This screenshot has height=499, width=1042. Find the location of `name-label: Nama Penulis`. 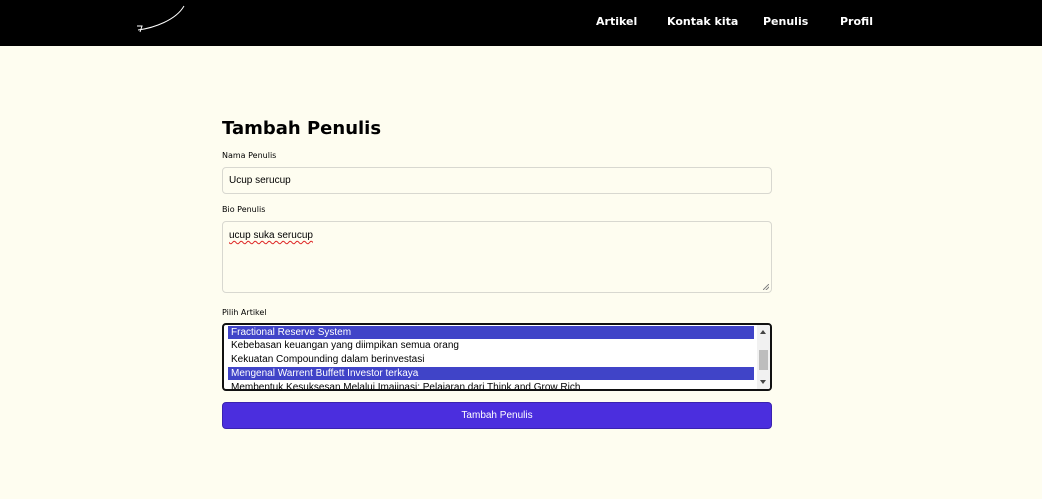

name-label: Nama Penulis is located at coordinates (249, 155).